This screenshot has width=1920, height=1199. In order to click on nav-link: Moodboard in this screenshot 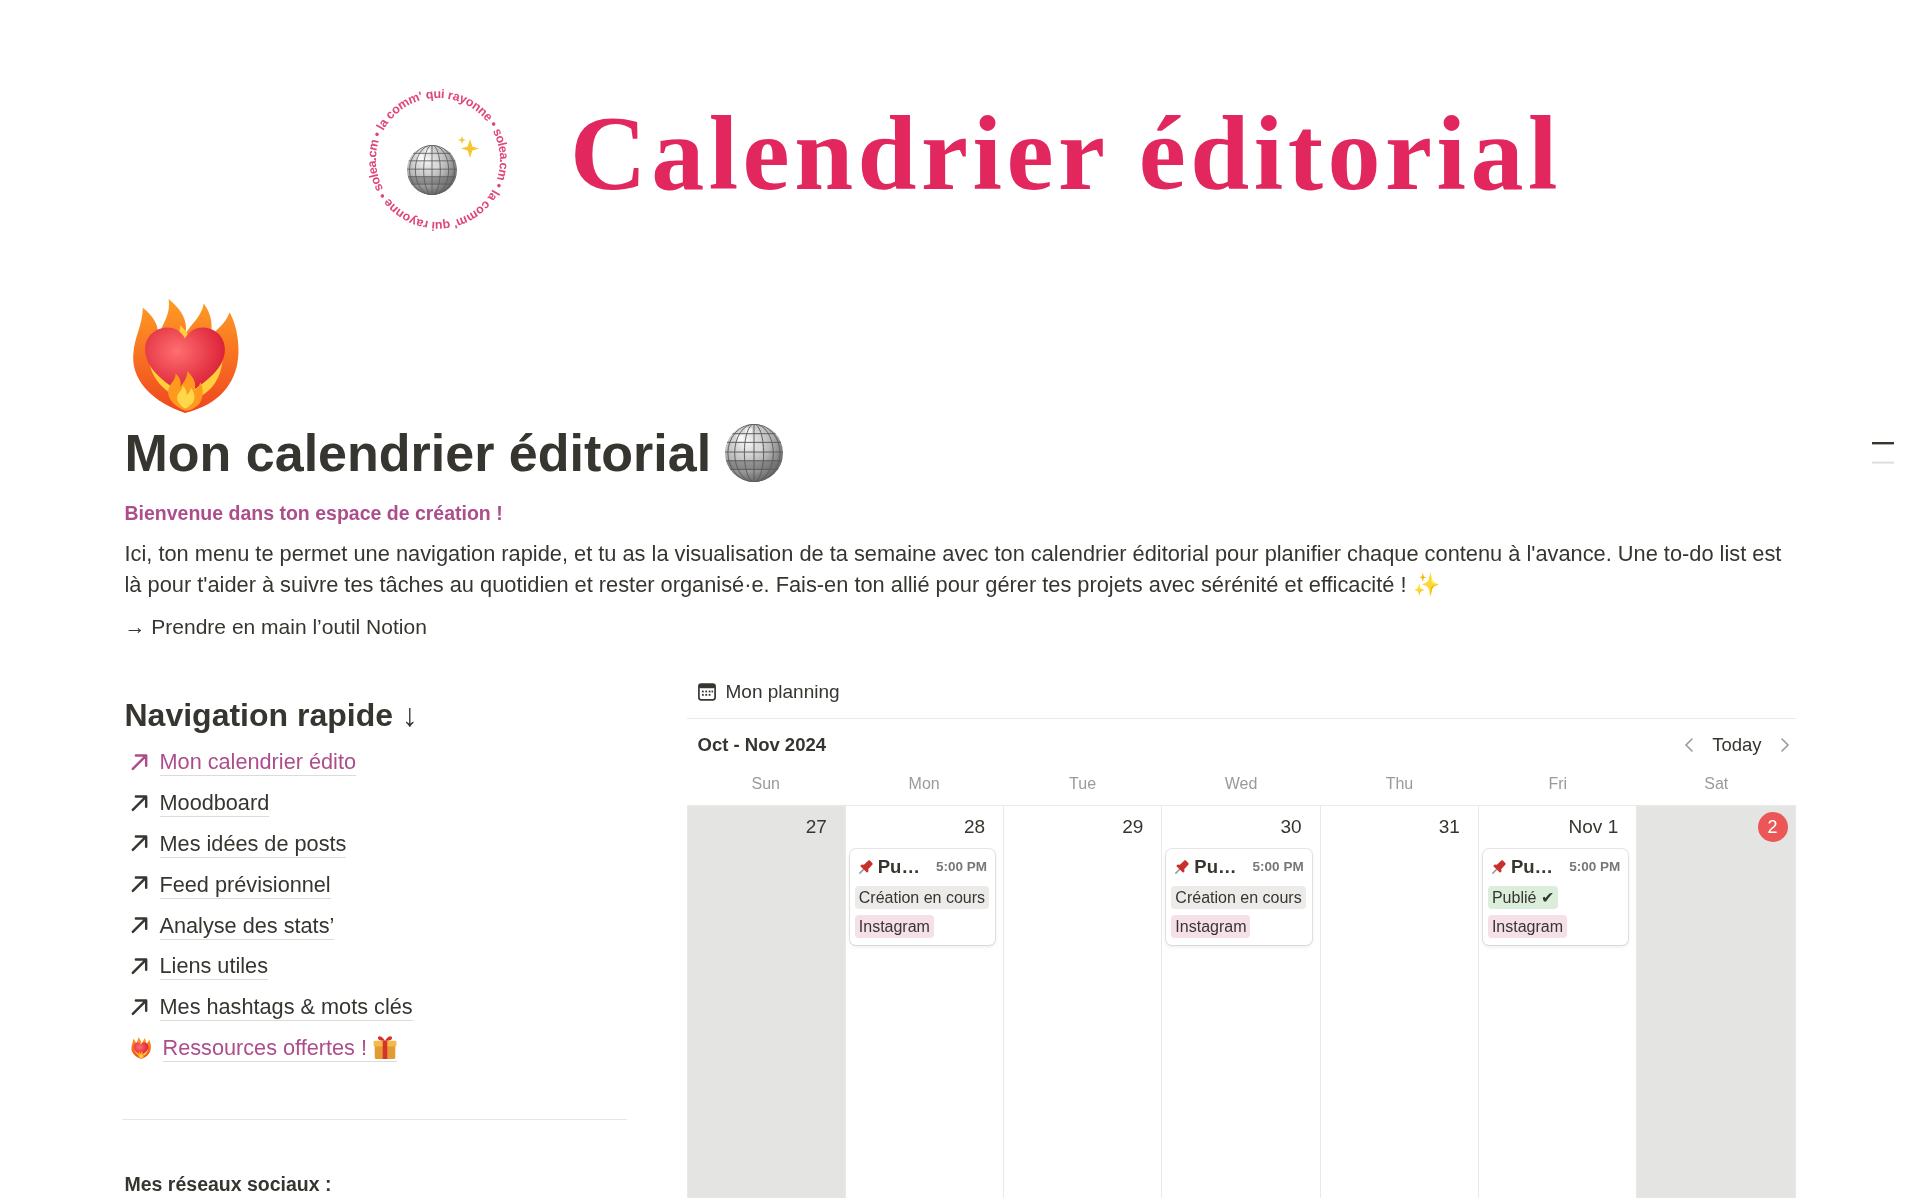, I will do `click(214, 803)`.